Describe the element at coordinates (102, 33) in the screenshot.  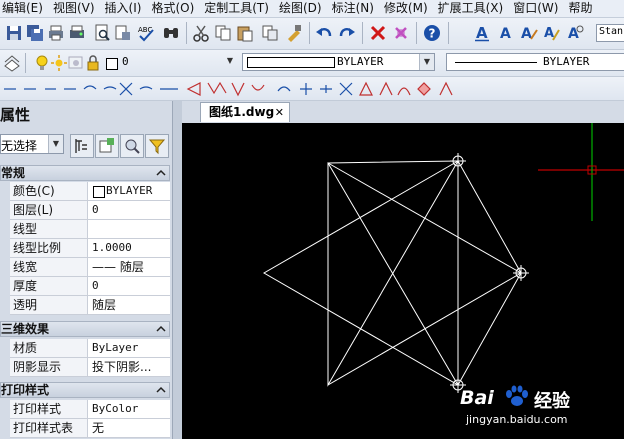
I see `print-preview-icon` at that location.